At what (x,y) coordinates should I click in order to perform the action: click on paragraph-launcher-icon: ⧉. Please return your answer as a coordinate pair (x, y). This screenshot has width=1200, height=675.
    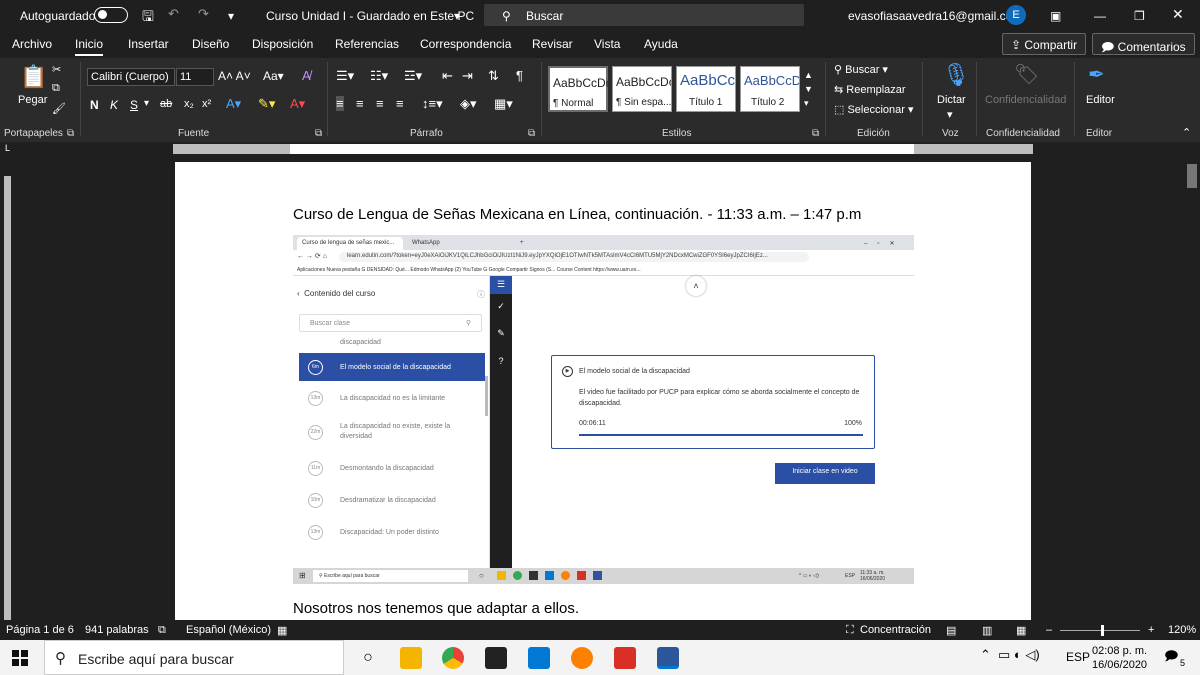
    Looking at the image, I should click on (531, 133).